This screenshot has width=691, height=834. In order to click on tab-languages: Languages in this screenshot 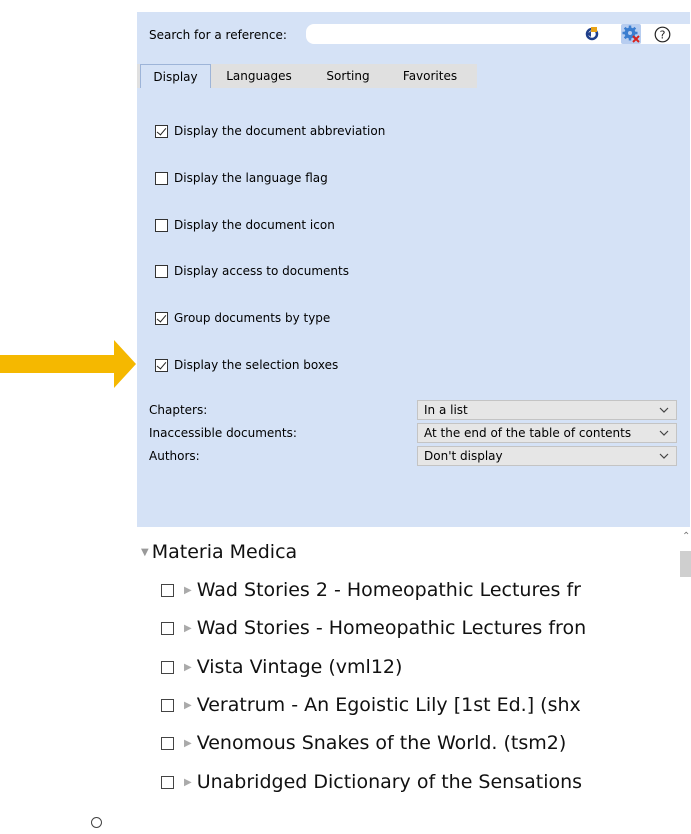, I will do `click(259, 76)`.